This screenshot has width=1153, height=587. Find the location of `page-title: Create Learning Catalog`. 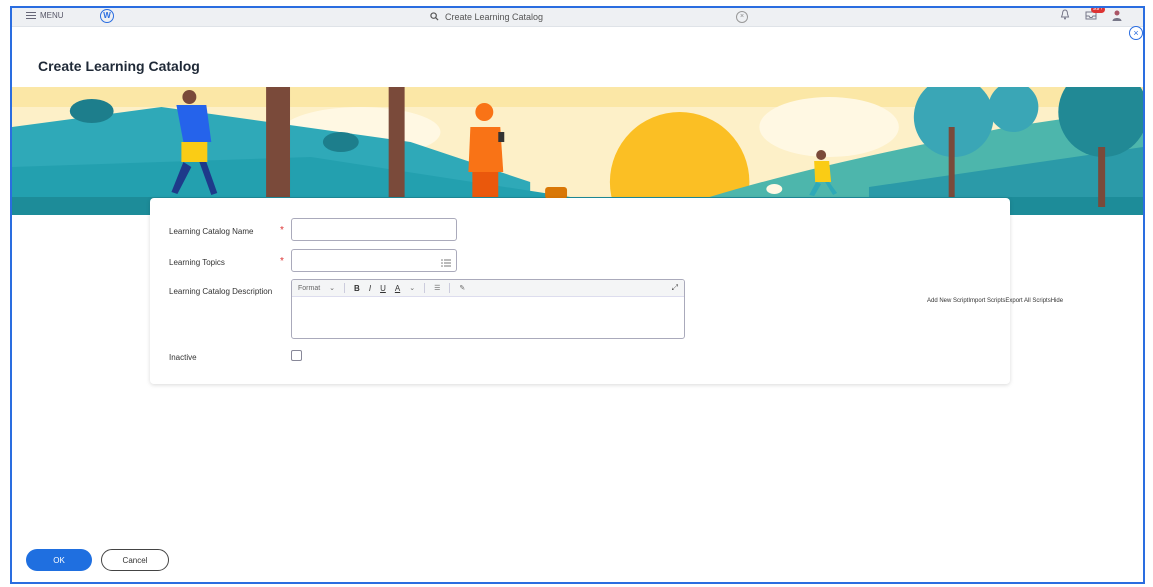

page-title: Create Learning Catalog is located at coordinates (119, 66).